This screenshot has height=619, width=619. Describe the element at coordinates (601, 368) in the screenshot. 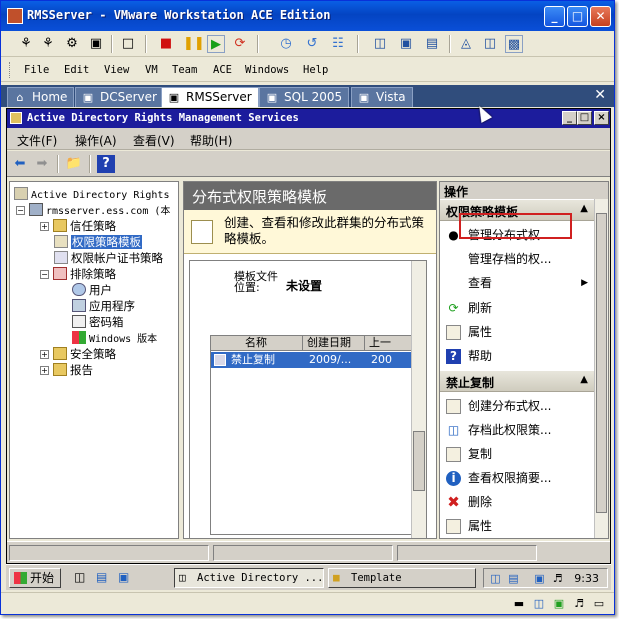

I see `actions-scrollbar` at that location.